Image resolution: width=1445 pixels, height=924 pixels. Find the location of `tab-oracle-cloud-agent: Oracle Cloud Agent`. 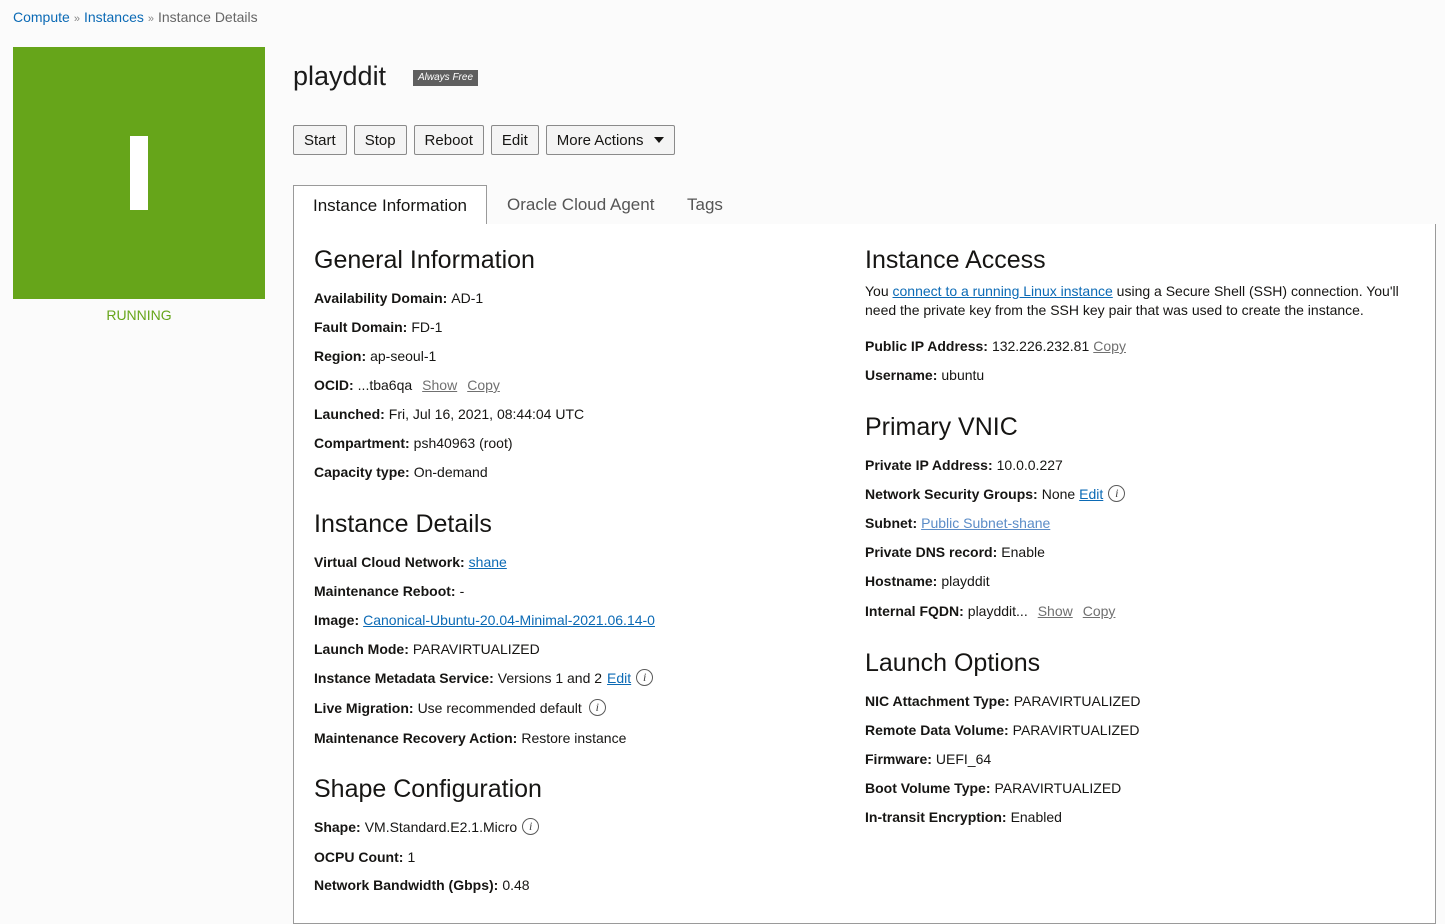

tab-oracle-cloud-agent: Oracle Cloud Agent is located at coordinates (580, 204).